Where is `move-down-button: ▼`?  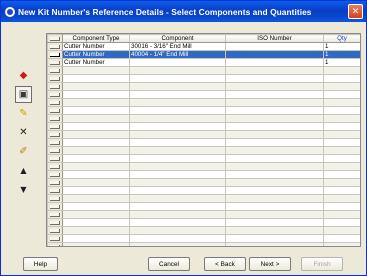 move-down-button: ▼ is located at coordinates (23, 189).